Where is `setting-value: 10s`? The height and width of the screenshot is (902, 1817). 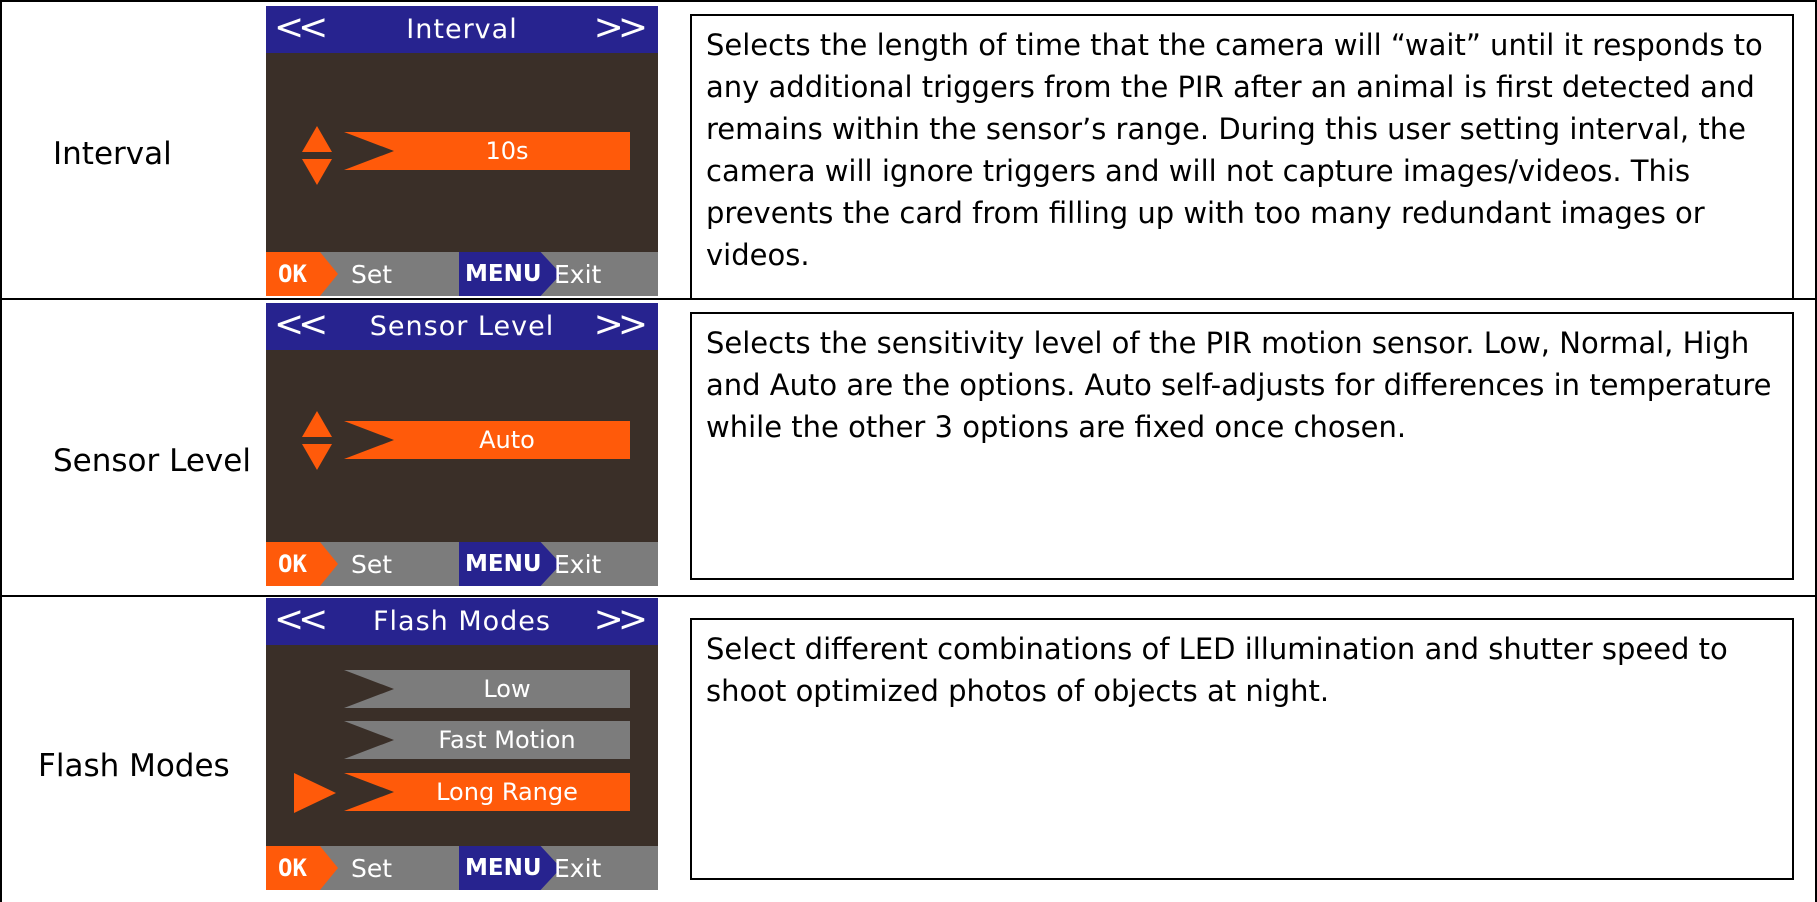
setting-value: 10s is located at coordinates (507, 151).